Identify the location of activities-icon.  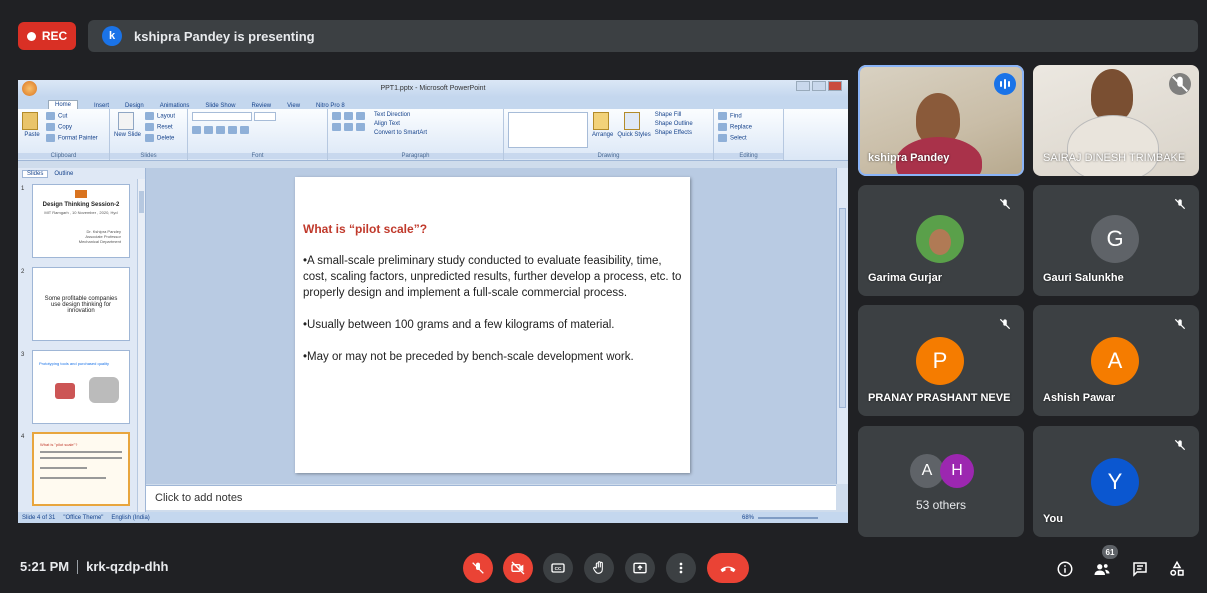
(1177, 568).